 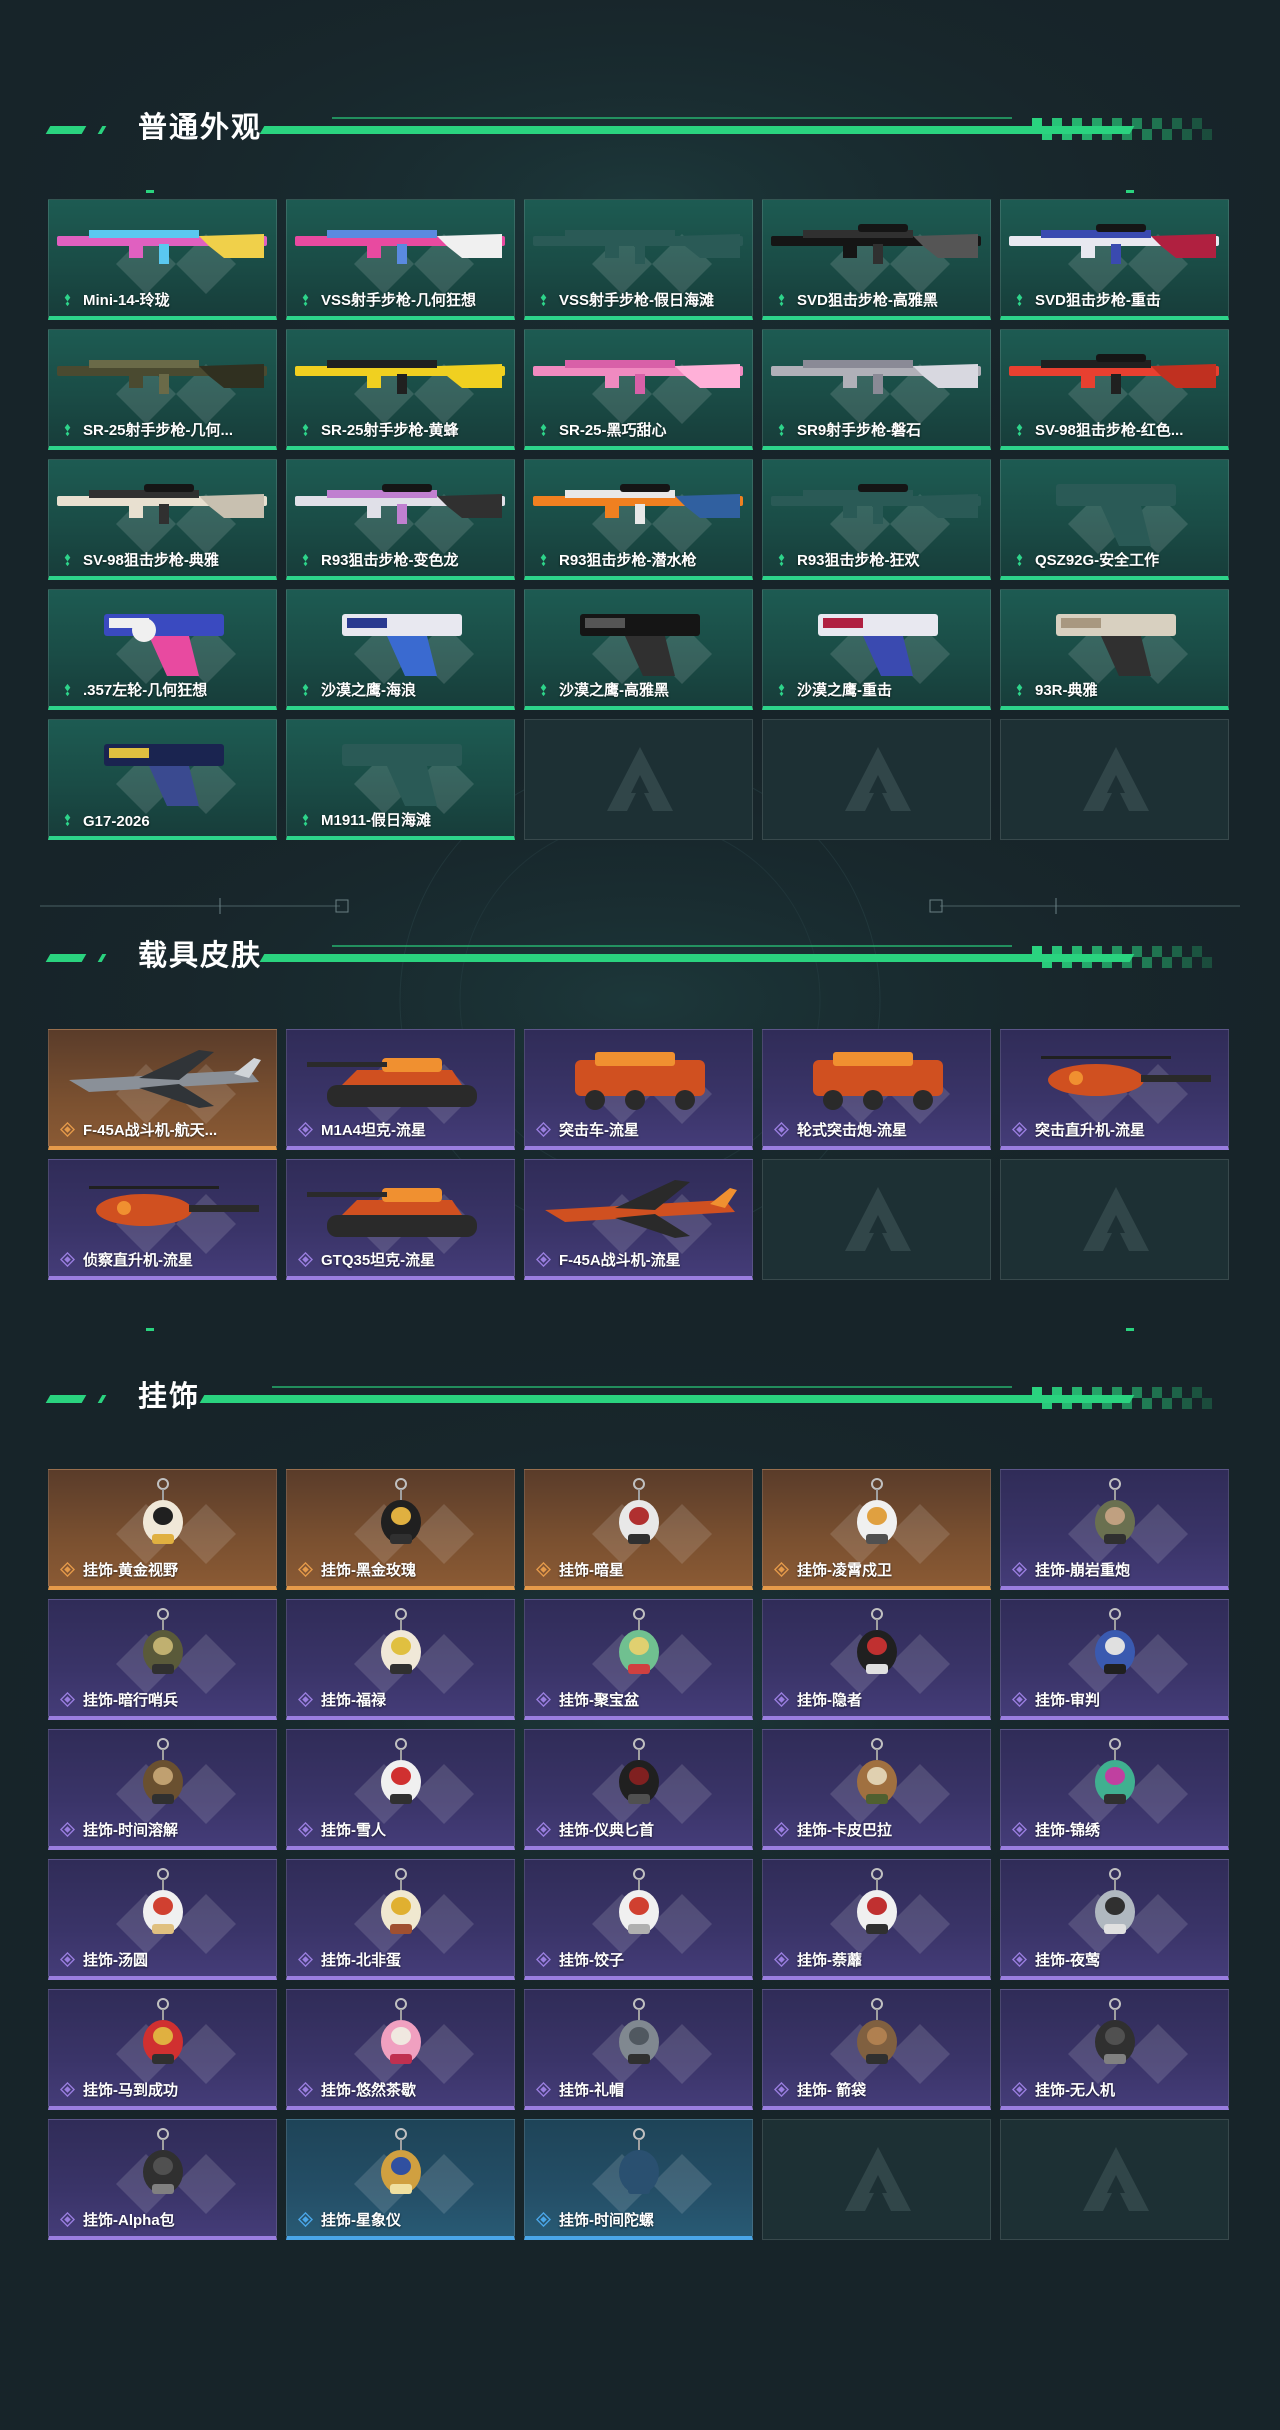 What do you see at coordinates (145, 690) in the screenshot?
I see `item-label: .357左轮-几何狂想` at bounding box center [145, 690].